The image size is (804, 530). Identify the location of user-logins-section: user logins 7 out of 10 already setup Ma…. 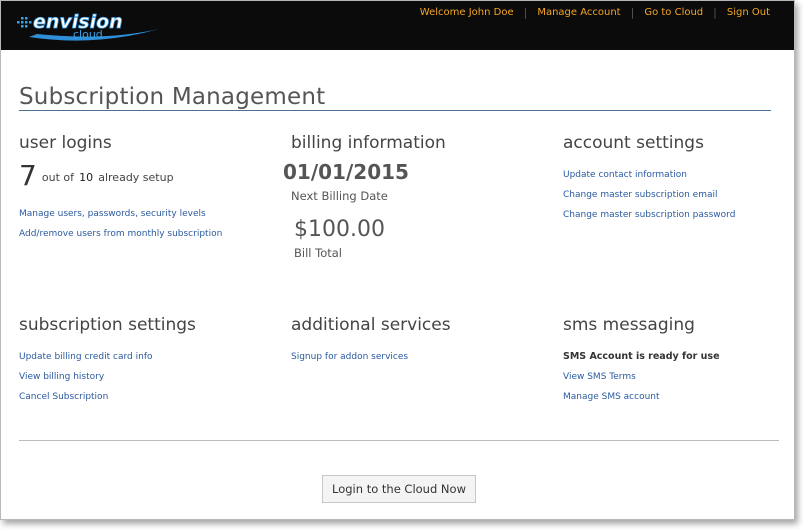
(144, 186).